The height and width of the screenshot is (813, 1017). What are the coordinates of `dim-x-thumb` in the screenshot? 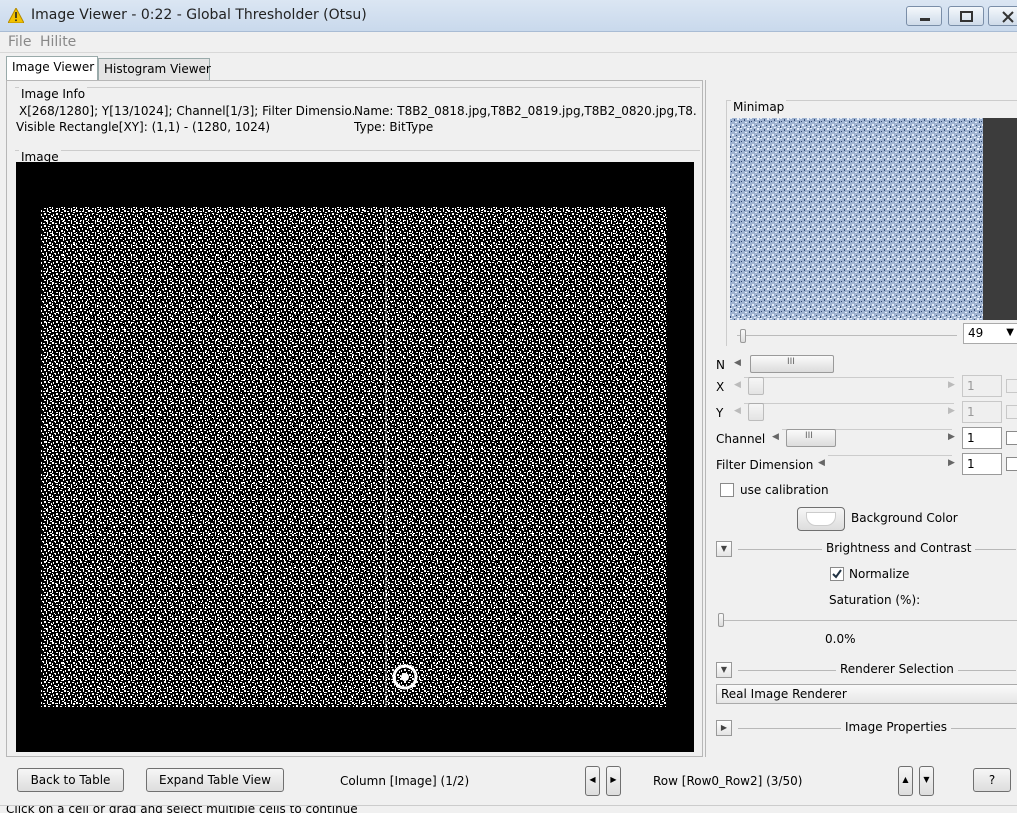 It's located at (756, 386).